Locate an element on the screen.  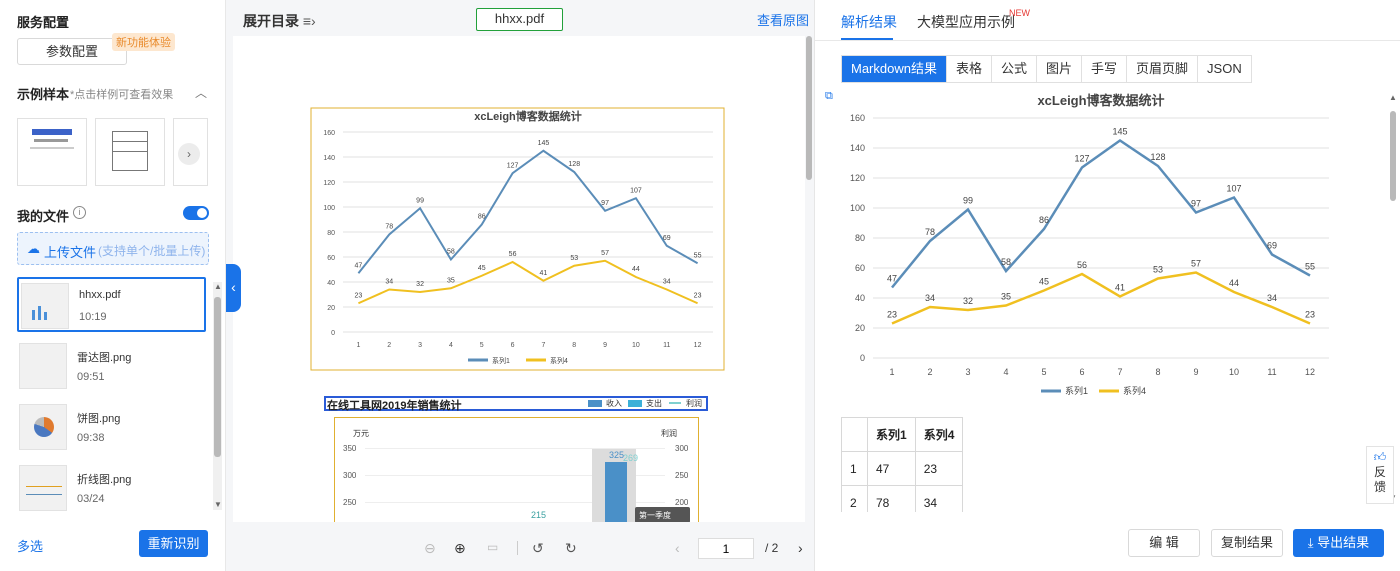
subtab-image: 图片 is located at coordinates (1060, 69).